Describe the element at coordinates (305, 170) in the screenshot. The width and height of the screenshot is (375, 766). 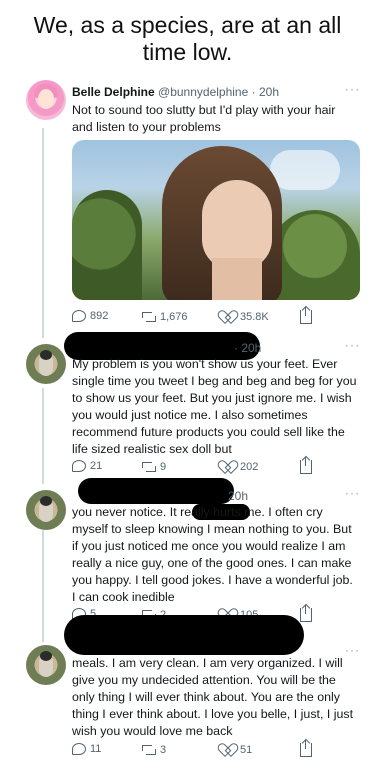
I see `photo-cloud` at that location.